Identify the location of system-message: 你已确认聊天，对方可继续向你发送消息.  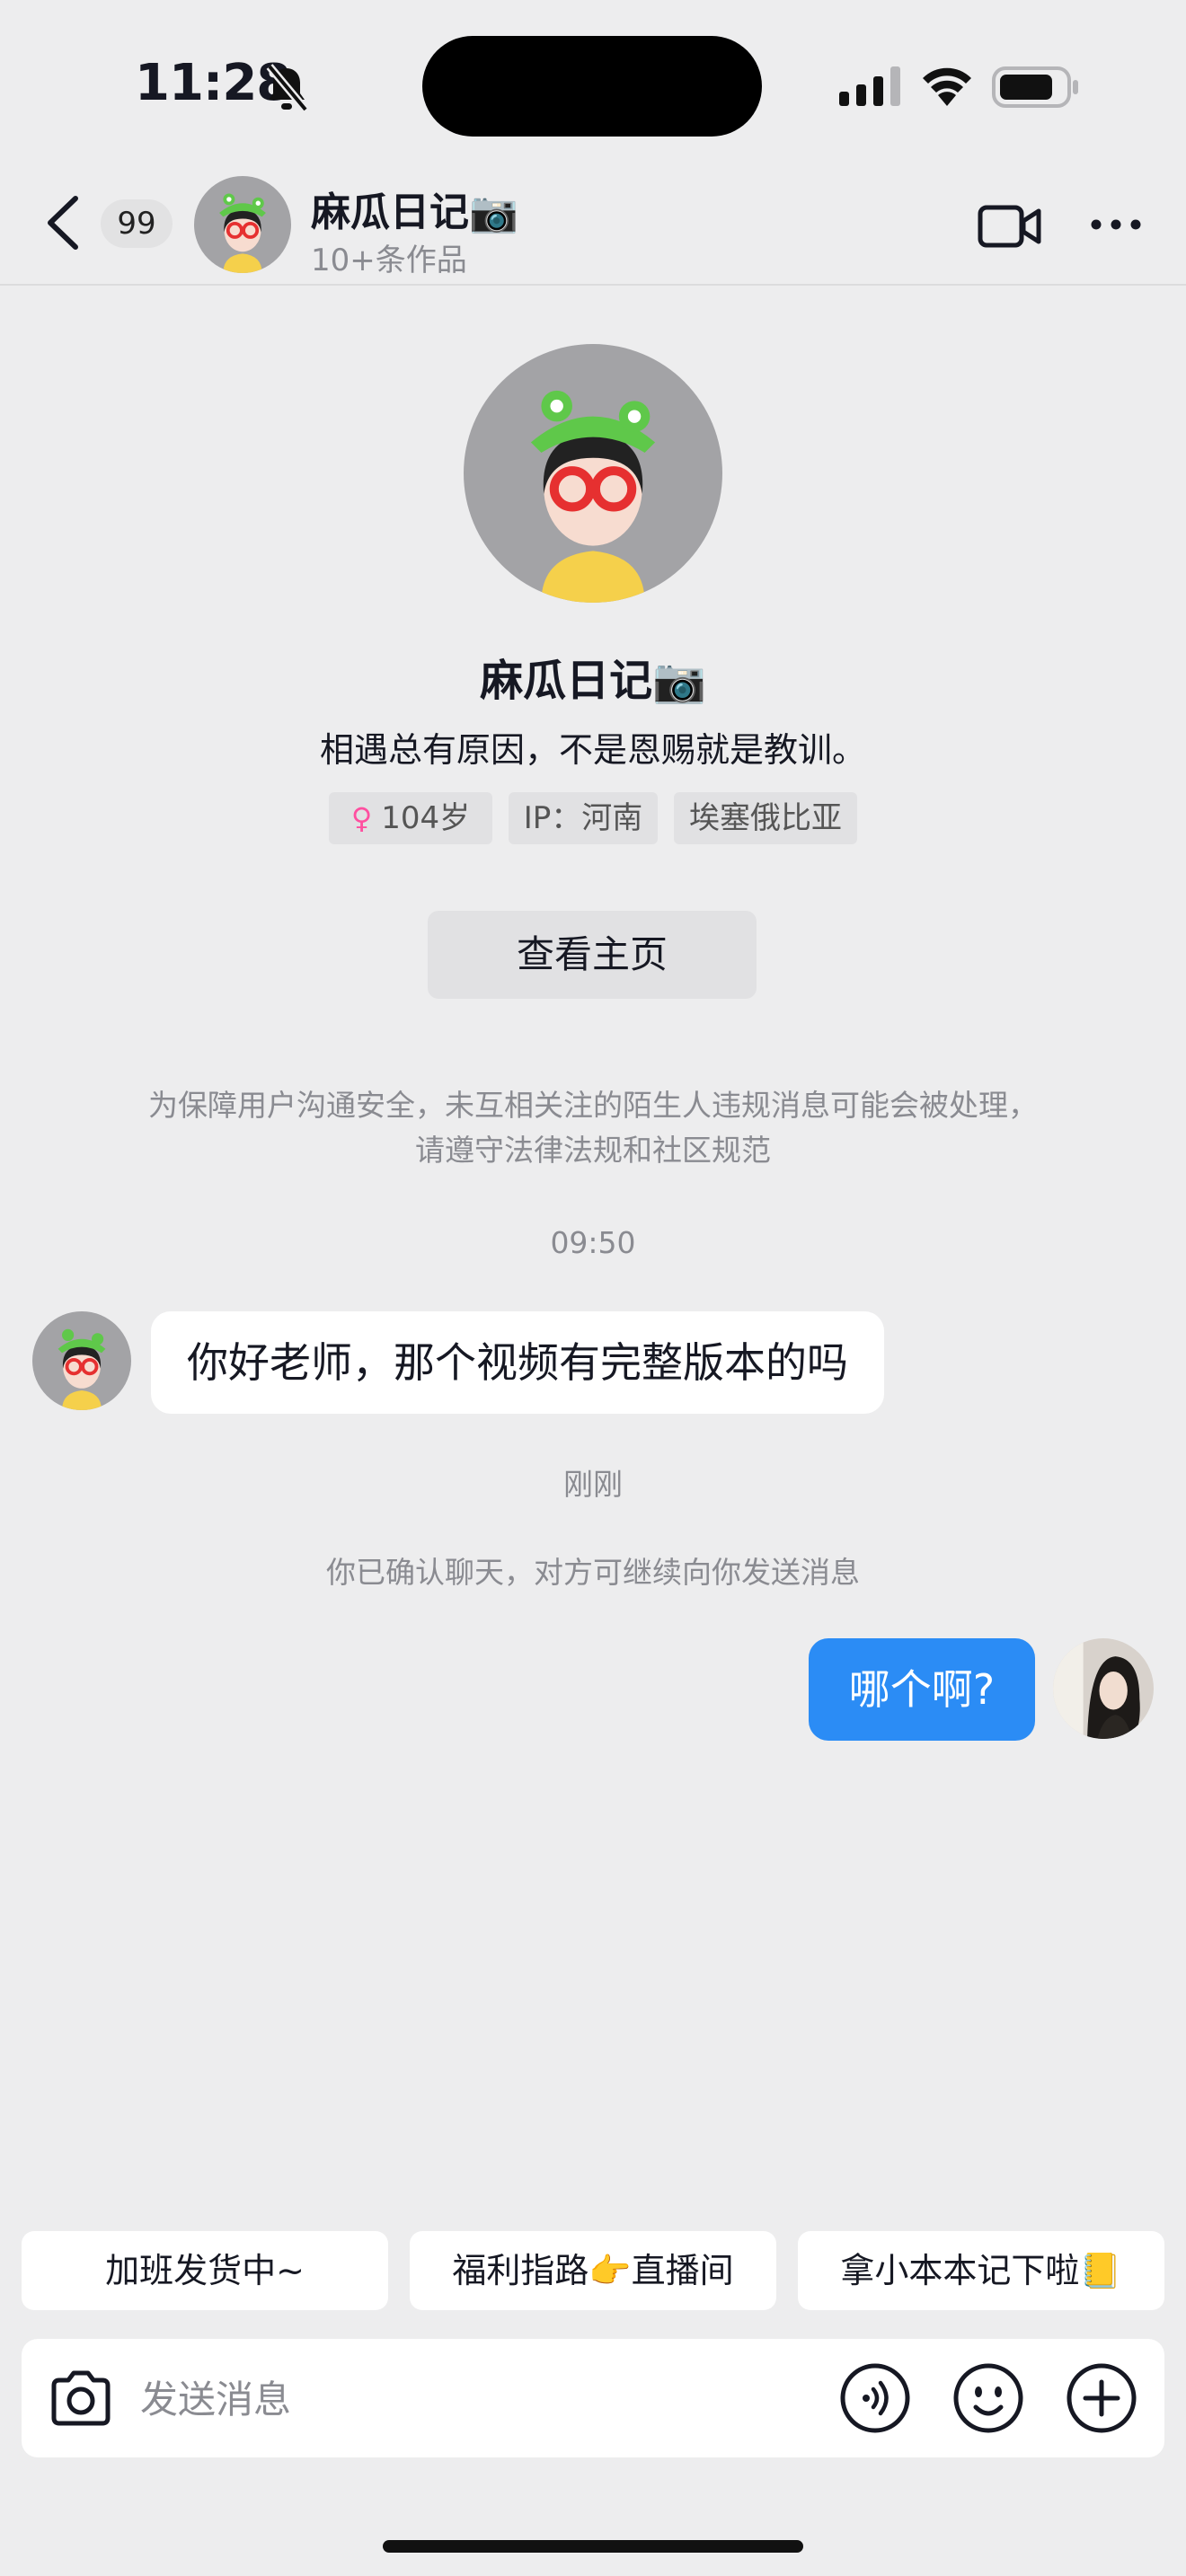
(593, 1572).